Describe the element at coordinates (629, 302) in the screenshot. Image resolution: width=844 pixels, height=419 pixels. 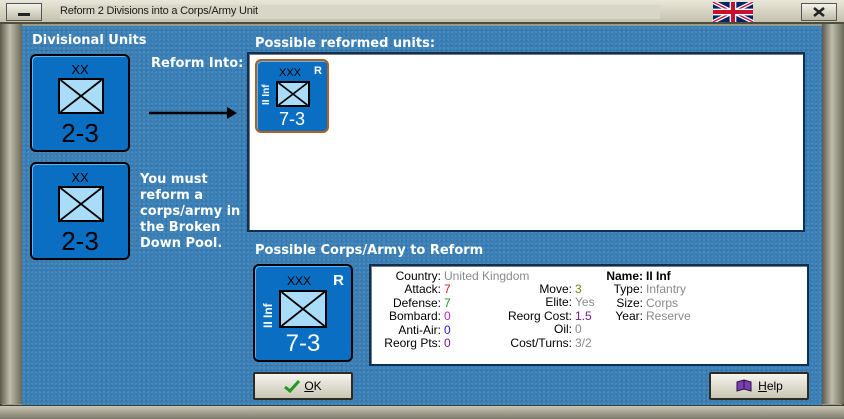
I see `info-label: Size:` at that location.